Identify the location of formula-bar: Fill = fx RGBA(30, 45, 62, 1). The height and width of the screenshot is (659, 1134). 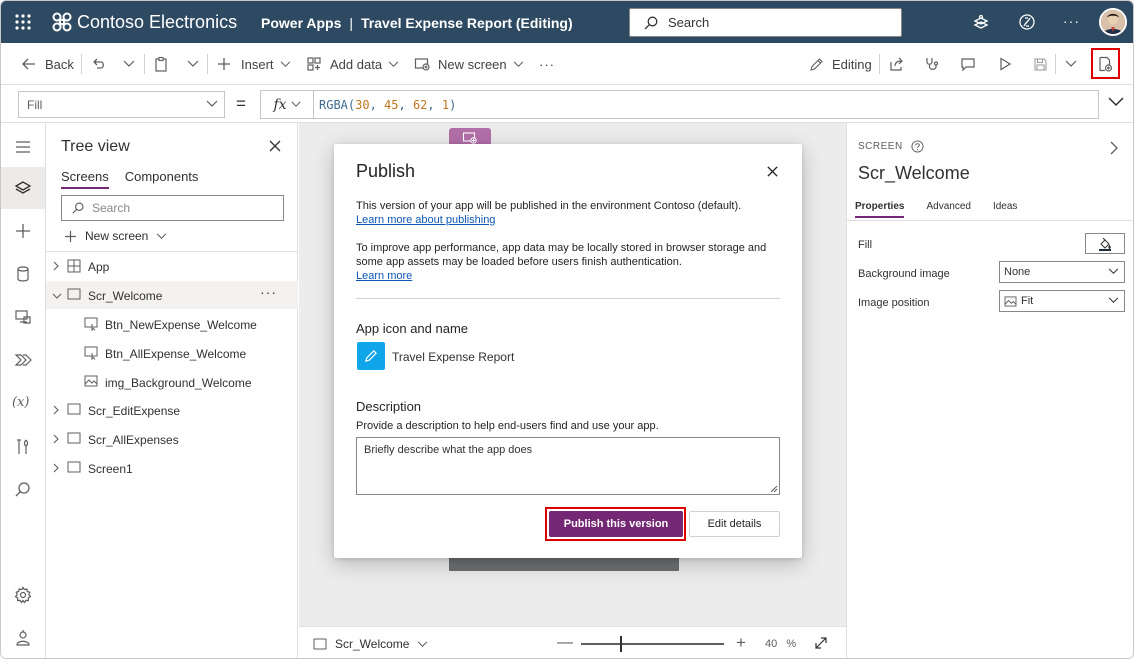
(567, 104).